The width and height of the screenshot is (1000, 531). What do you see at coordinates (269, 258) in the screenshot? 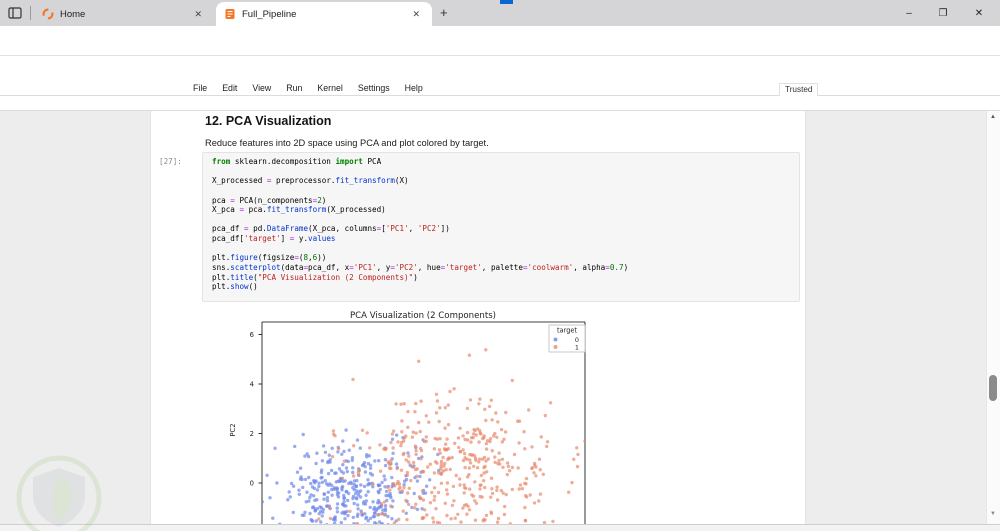
I see `code-line: plt.figure(figsize=(8,6))` at bounding box center [269, 258].